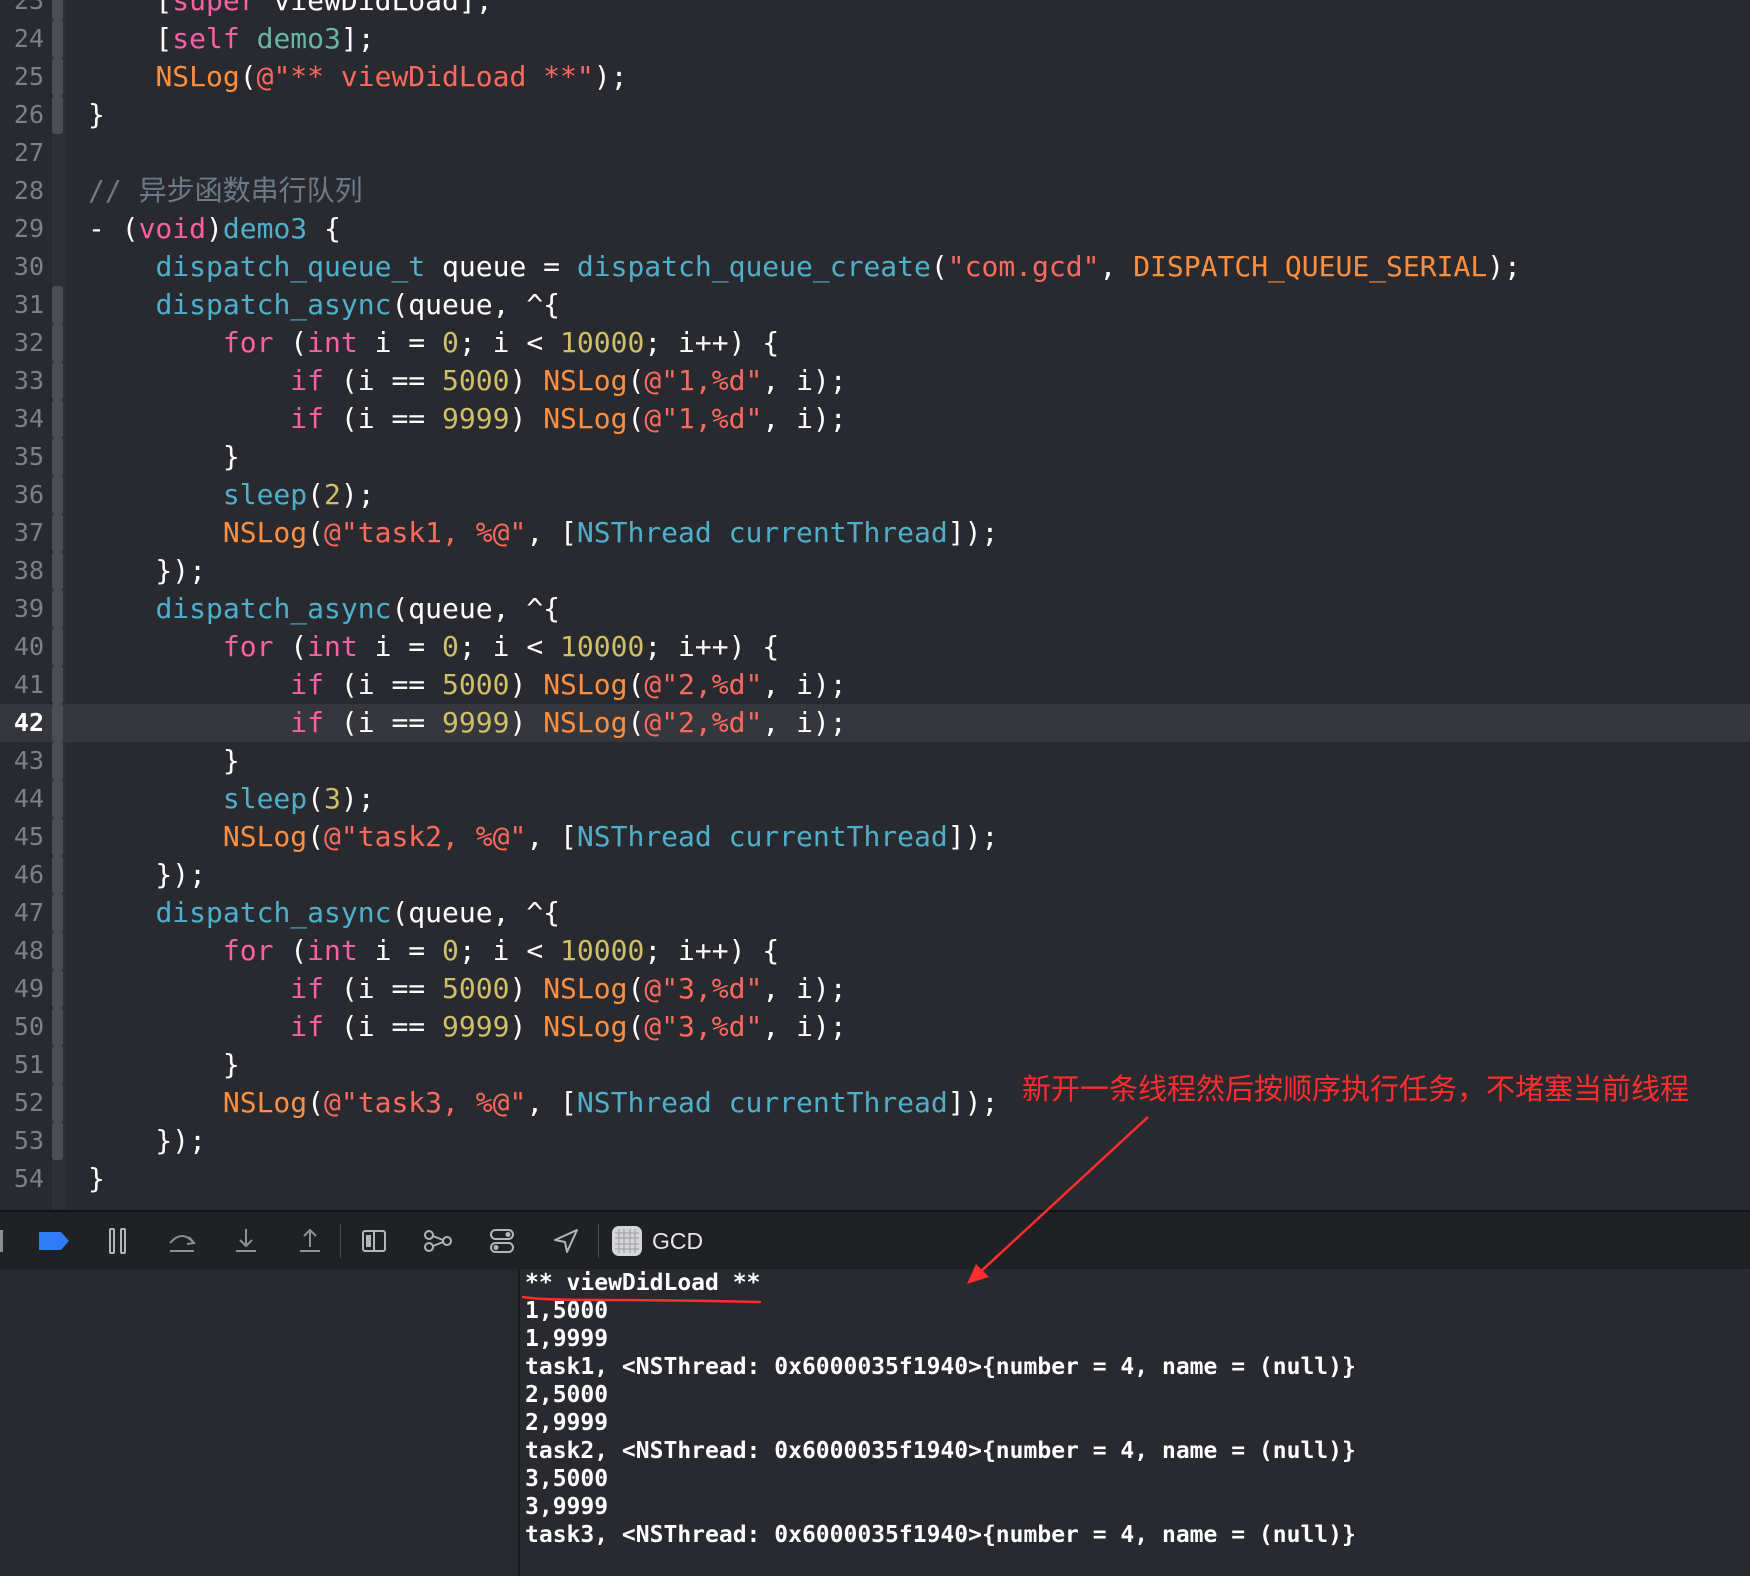 The image size is (1750, 1576). Describe the element at coordinates (835, 1210) in the screenshot. I see `annotation-overlay` at that location.